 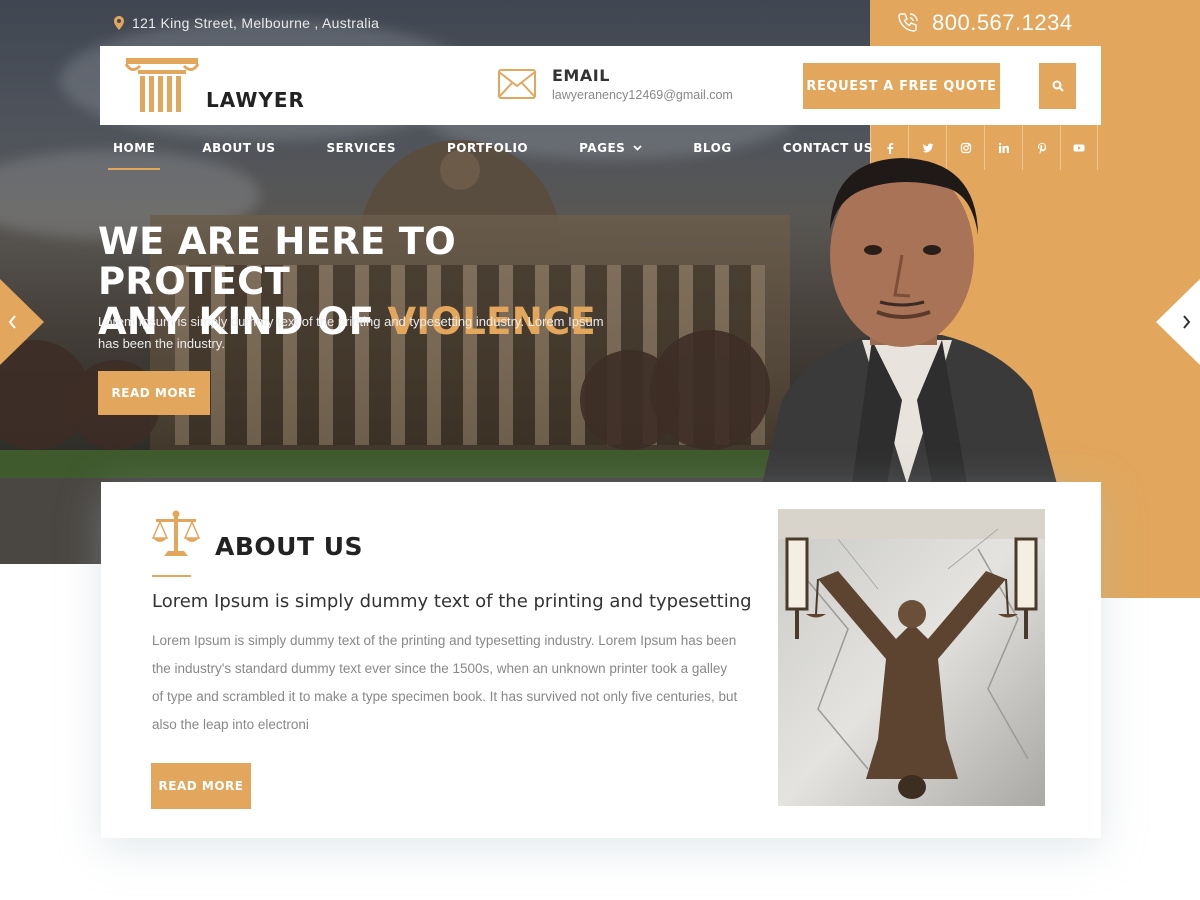 I want to click on youtube-icon, so click(x=1079, y=147).